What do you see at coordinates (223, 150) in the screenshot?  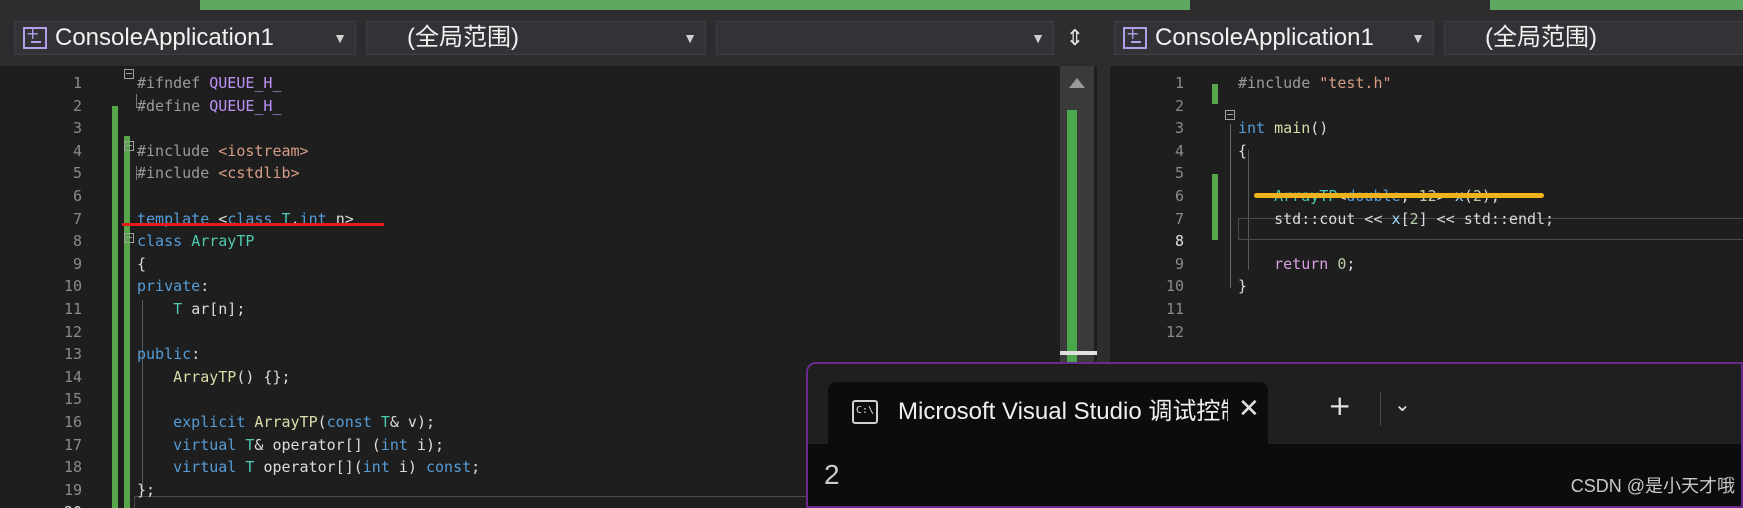 I see `code-line: #include <iostream>` at bounding box center [223, 150].